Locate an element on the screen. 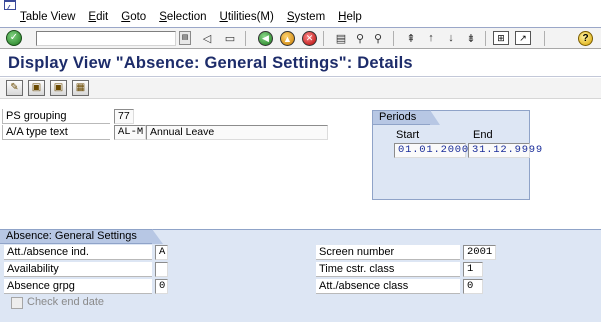 This screenshot has height=322, width=601. aa-type-label: A/A type text is located at coordinates (56, 132).